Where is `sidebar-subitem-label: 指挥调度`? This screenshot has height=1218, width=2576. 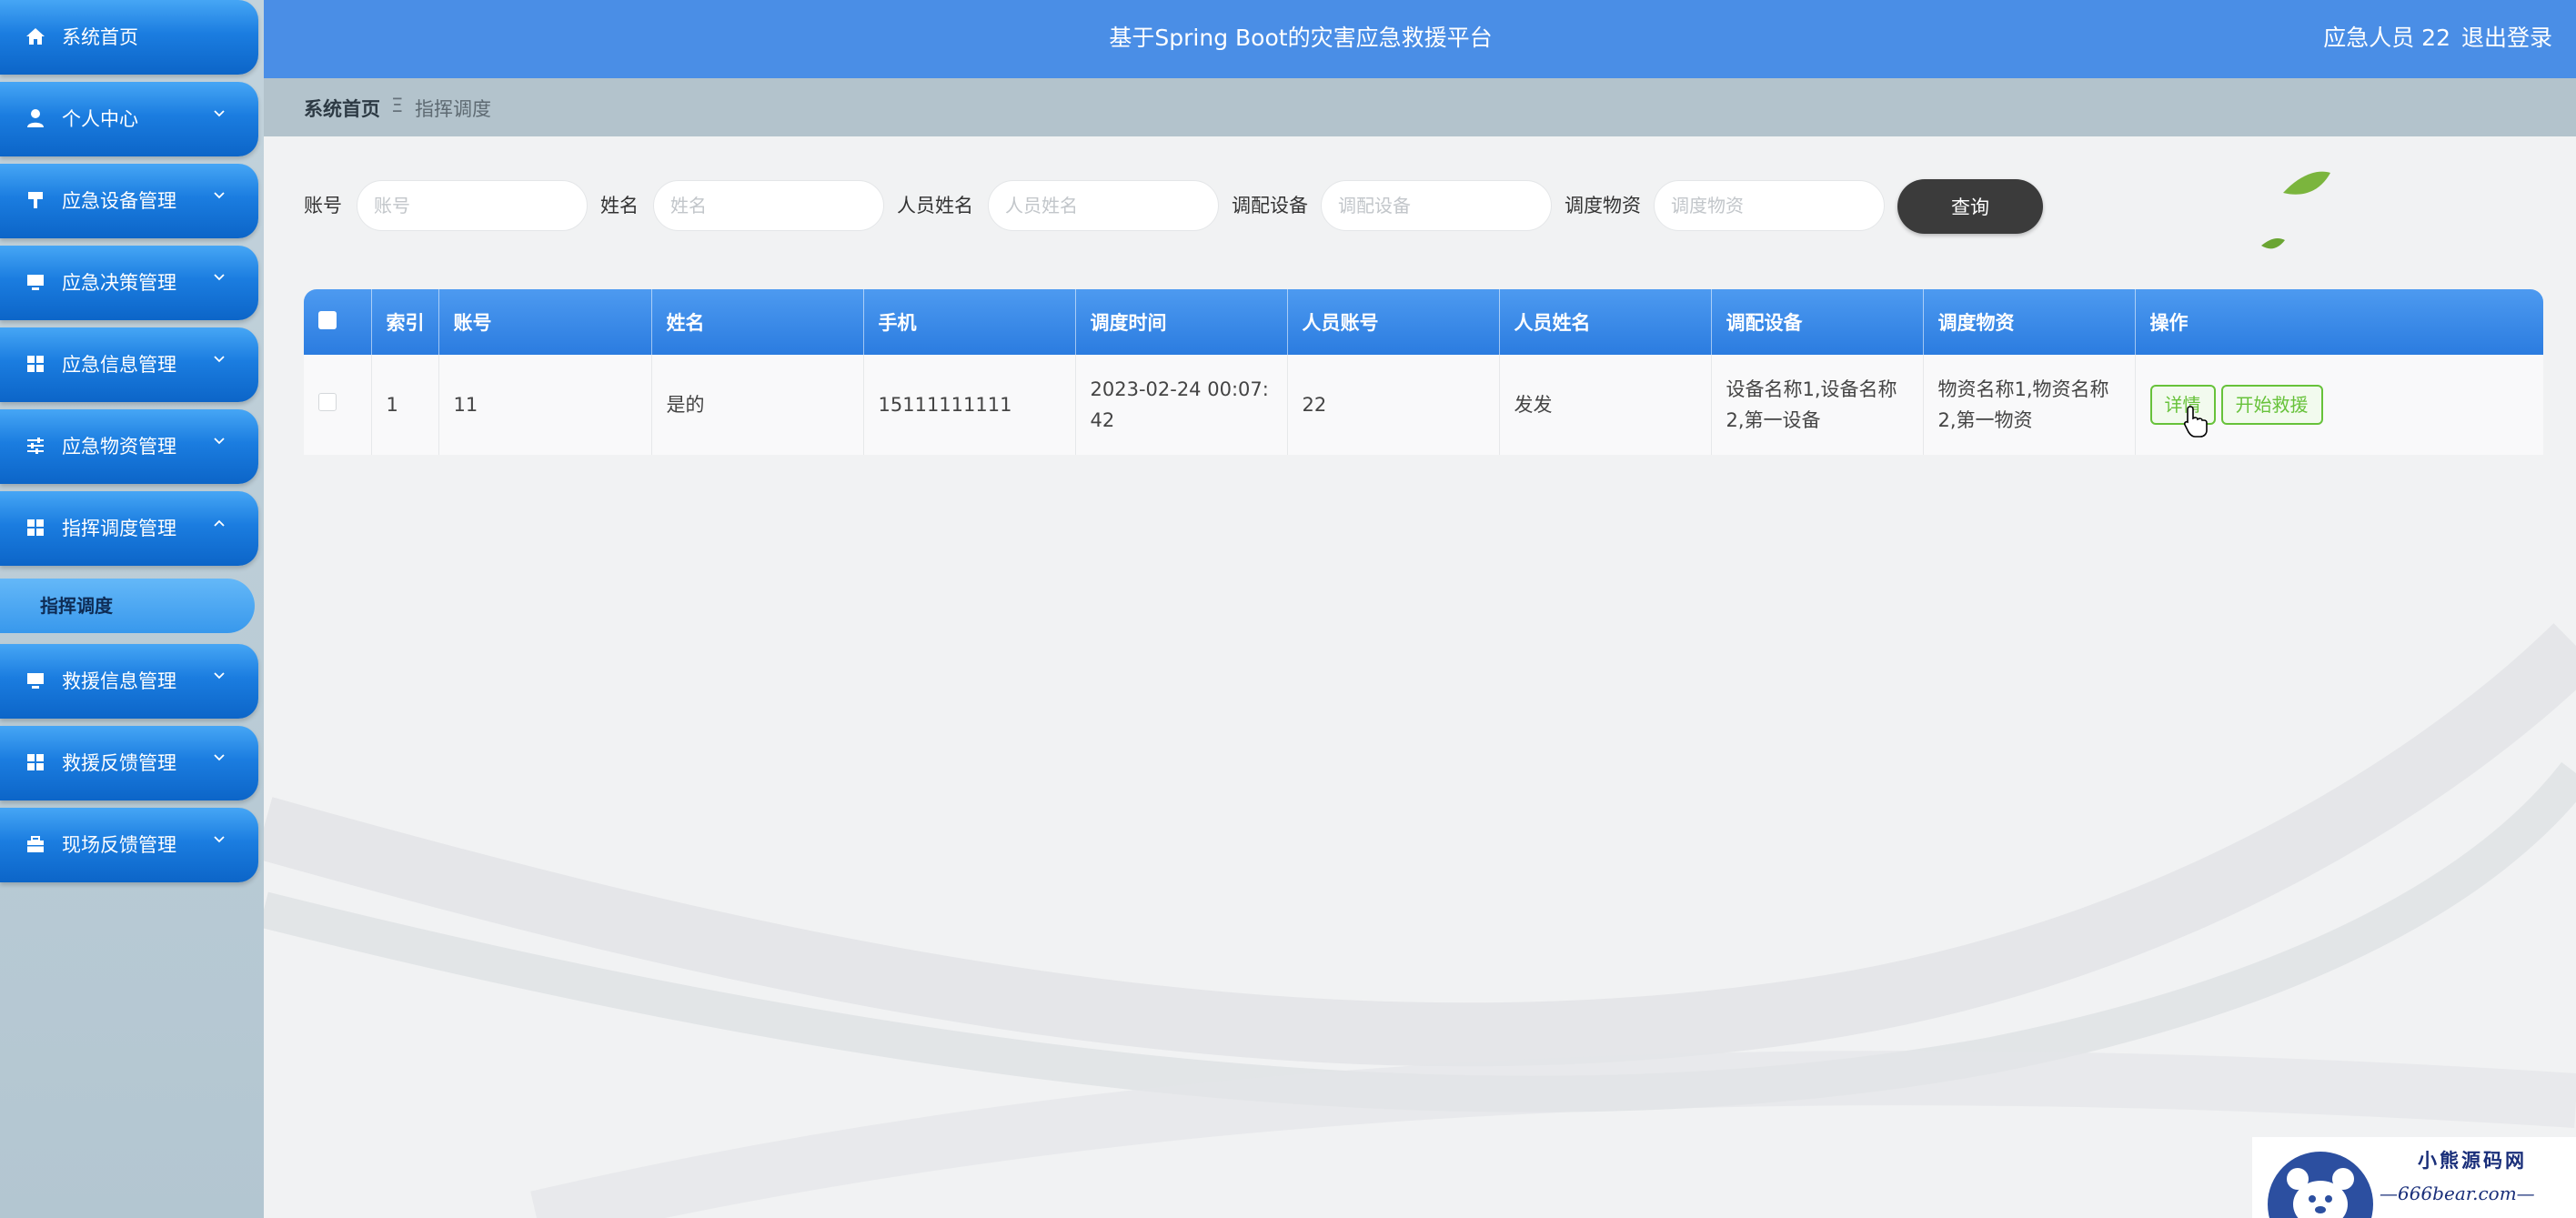 sidebar-subitem-label: 指挥调度 is located at coordinates (76, 606).